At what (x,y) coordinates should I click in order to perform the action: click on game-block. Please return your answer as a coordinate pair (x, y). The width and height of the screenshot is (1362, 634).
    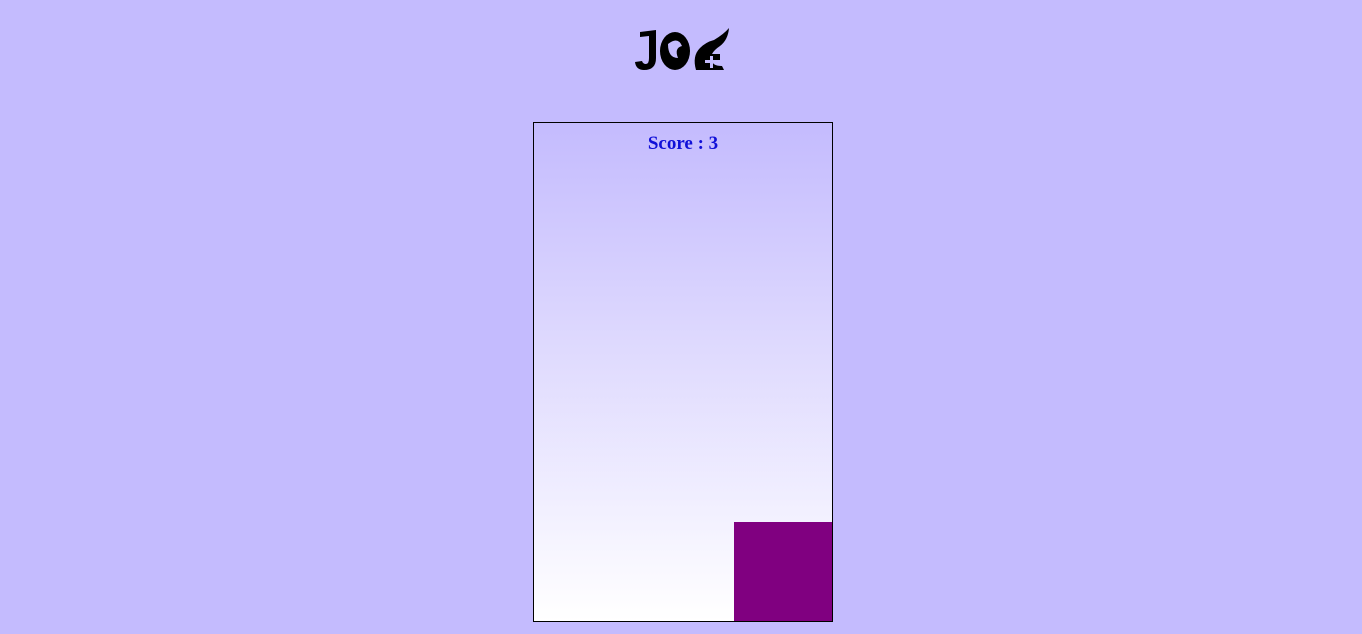
    Looking at the image, I should click on (782, 571).